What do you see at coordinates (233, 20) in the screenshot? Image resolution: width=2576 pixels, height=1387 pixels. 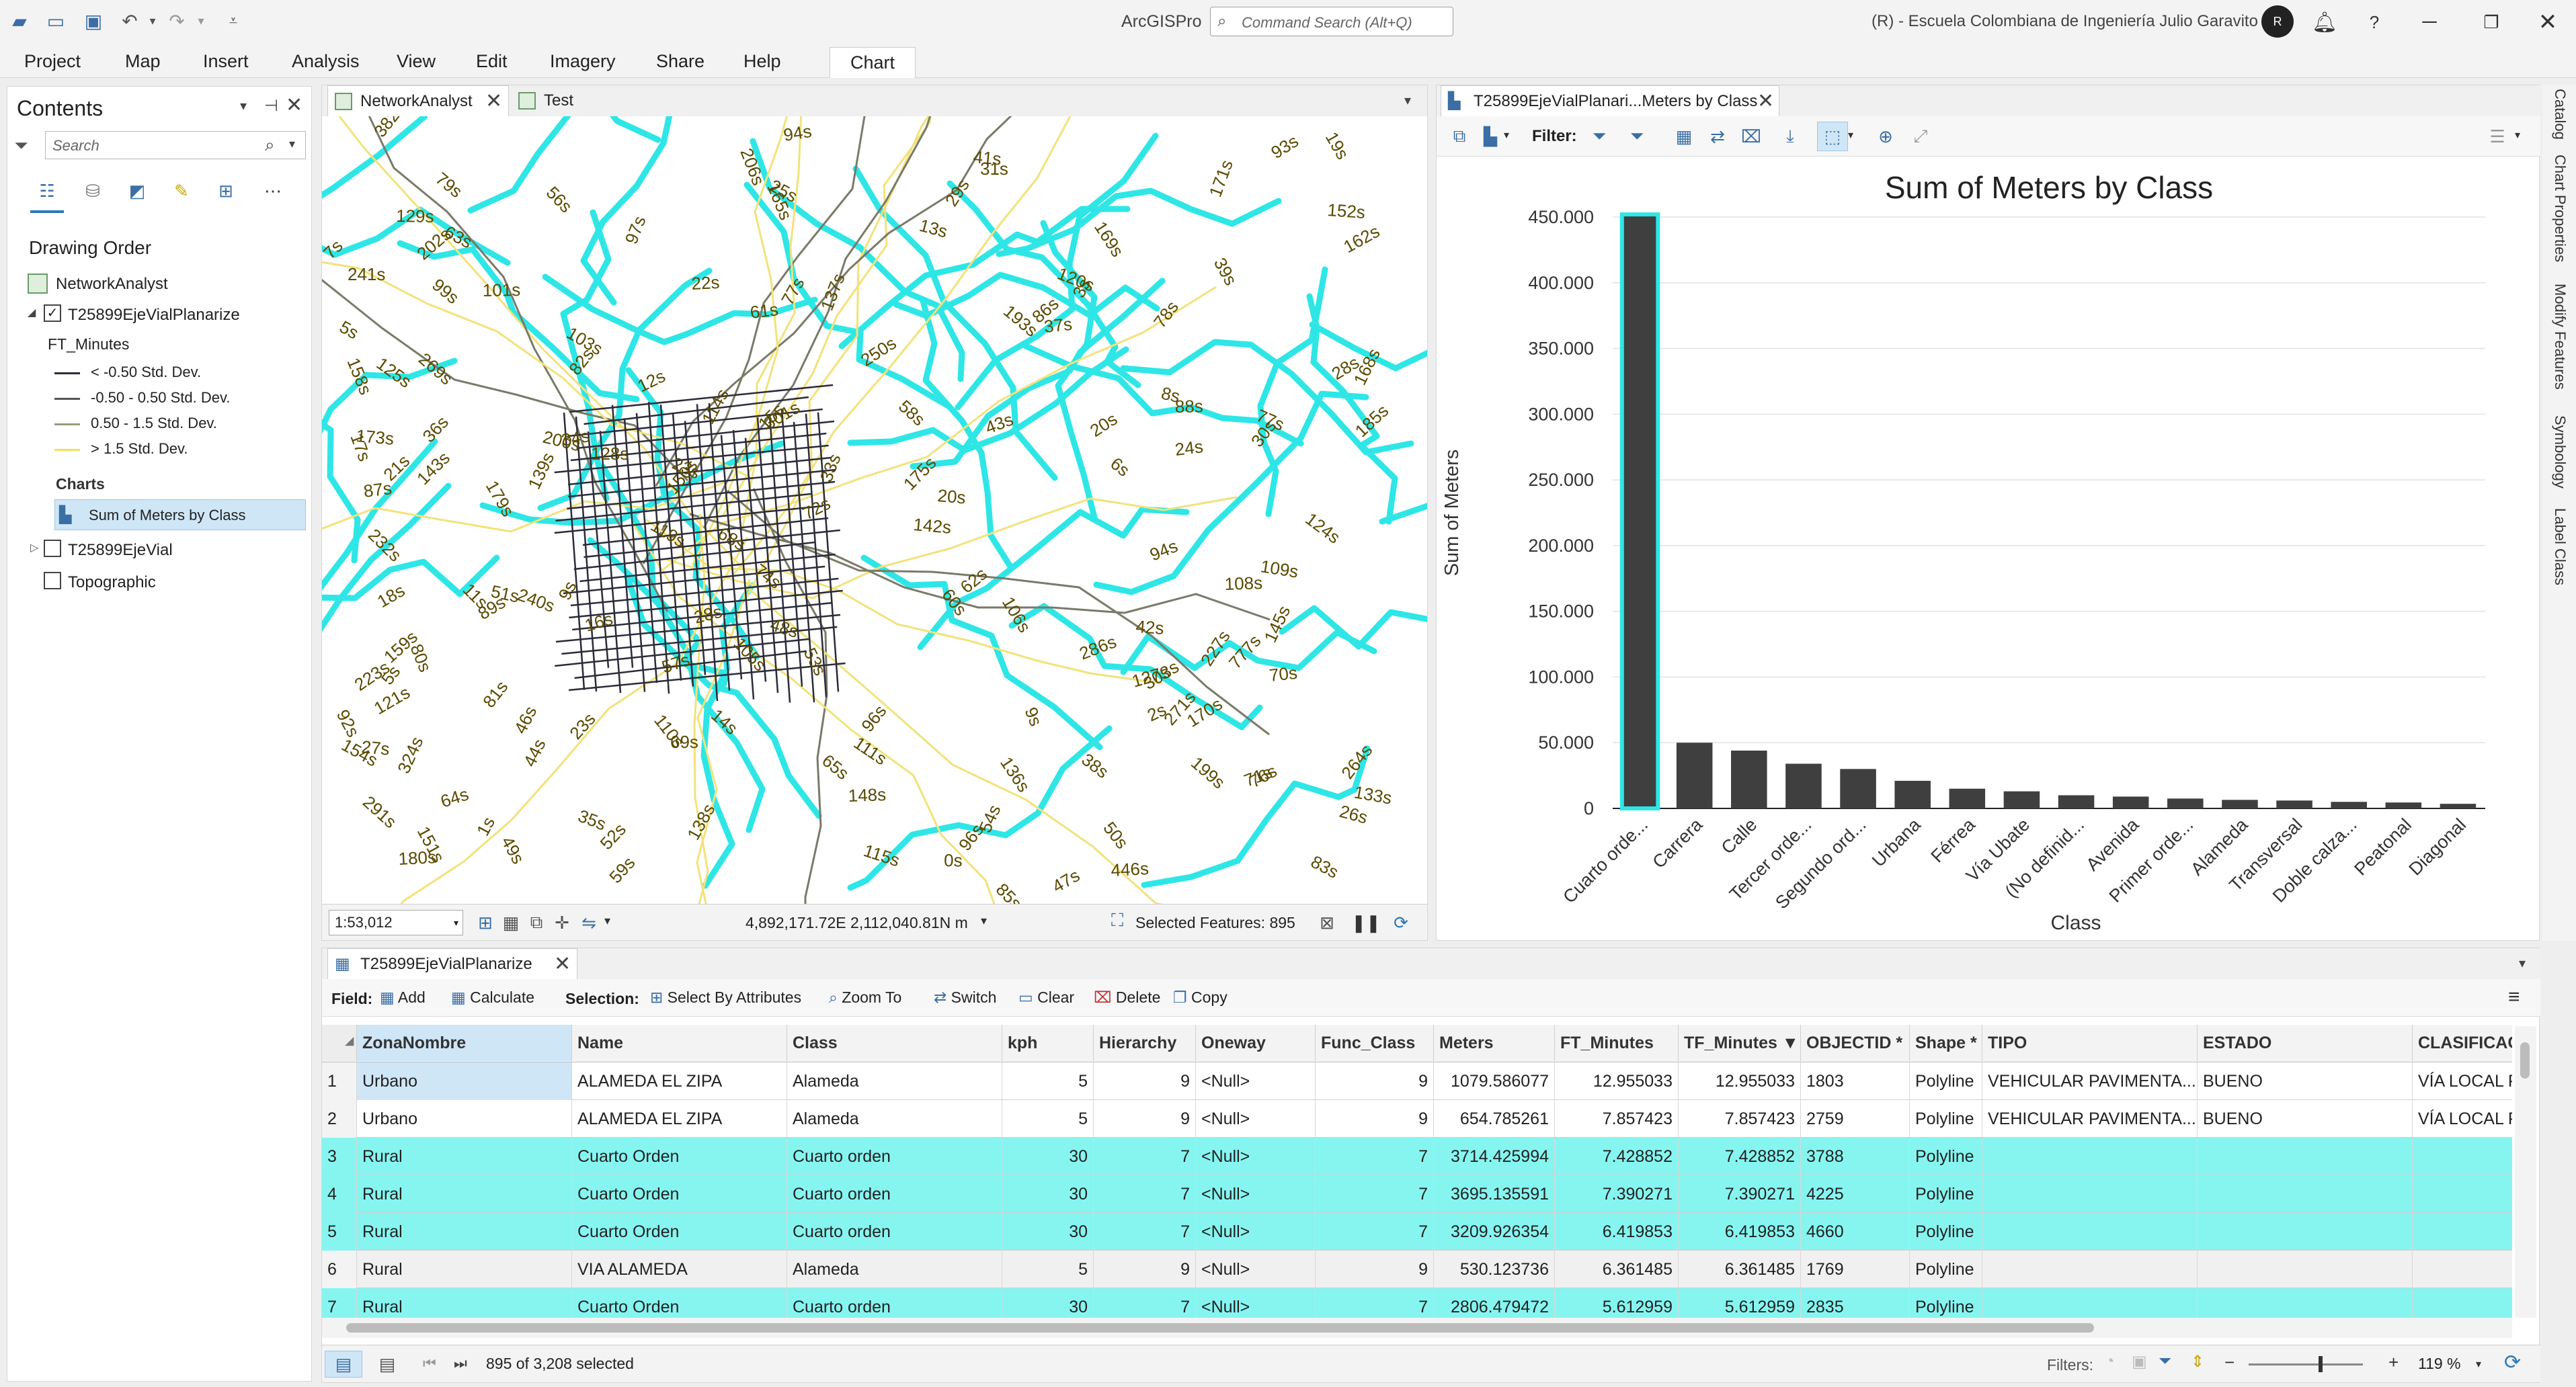 I see `customize-toolbar-icon: ⩡` at bounding box center [233, 20].